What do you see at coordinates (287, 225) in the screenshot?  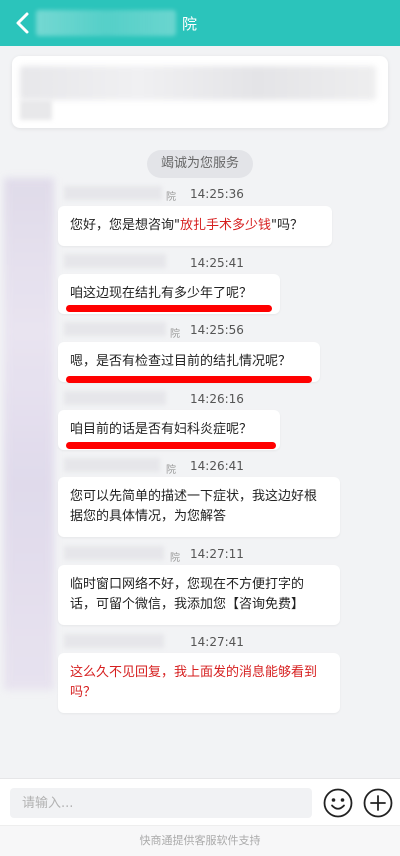 I see `message-text: "吗？` at bounding box center [287, 225].